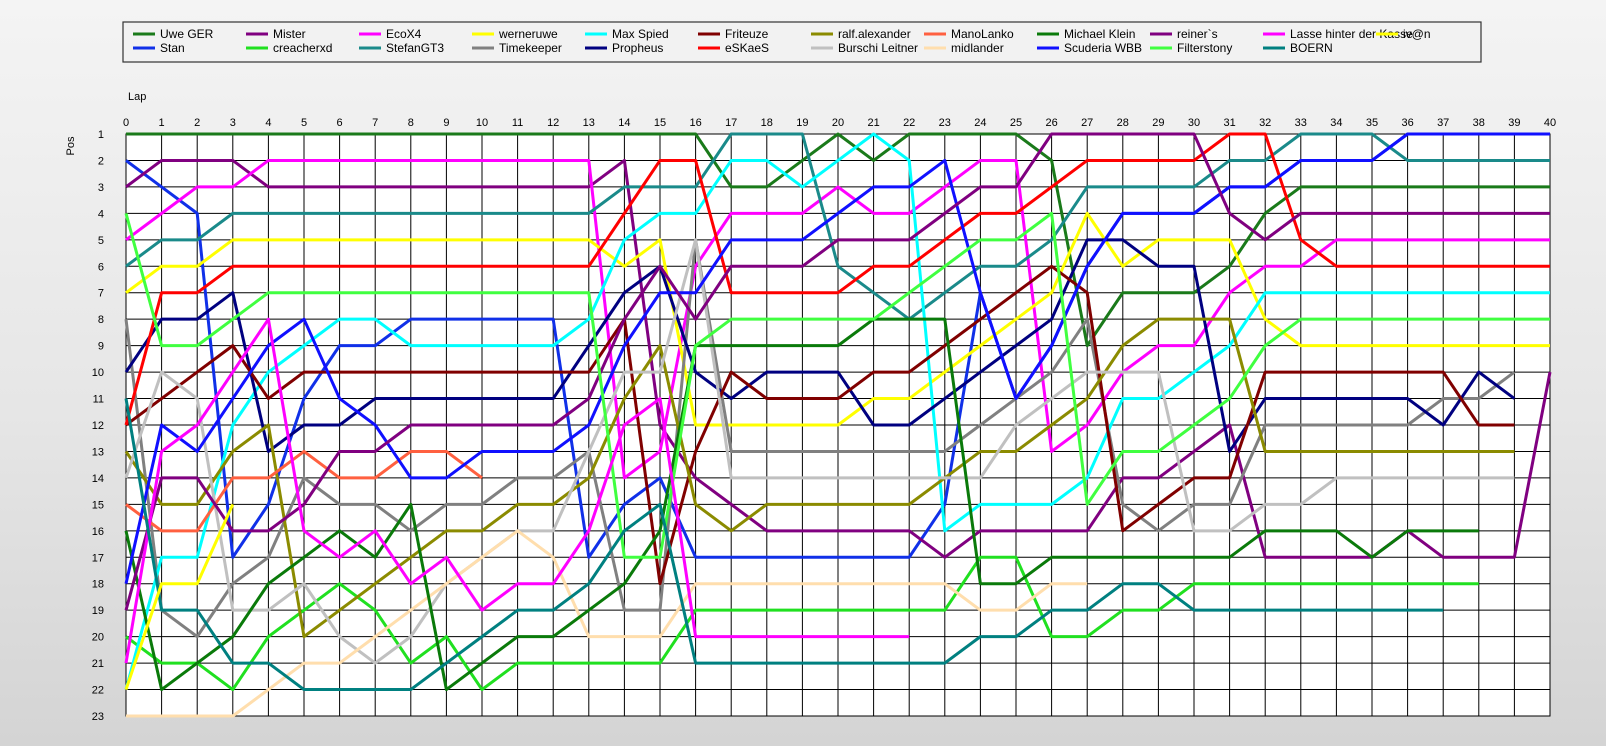 The image size is (1606, 746). Describe the element at coordinates (1443, 123) in the screenshot. I see `x-tick-label: 37` at that location.